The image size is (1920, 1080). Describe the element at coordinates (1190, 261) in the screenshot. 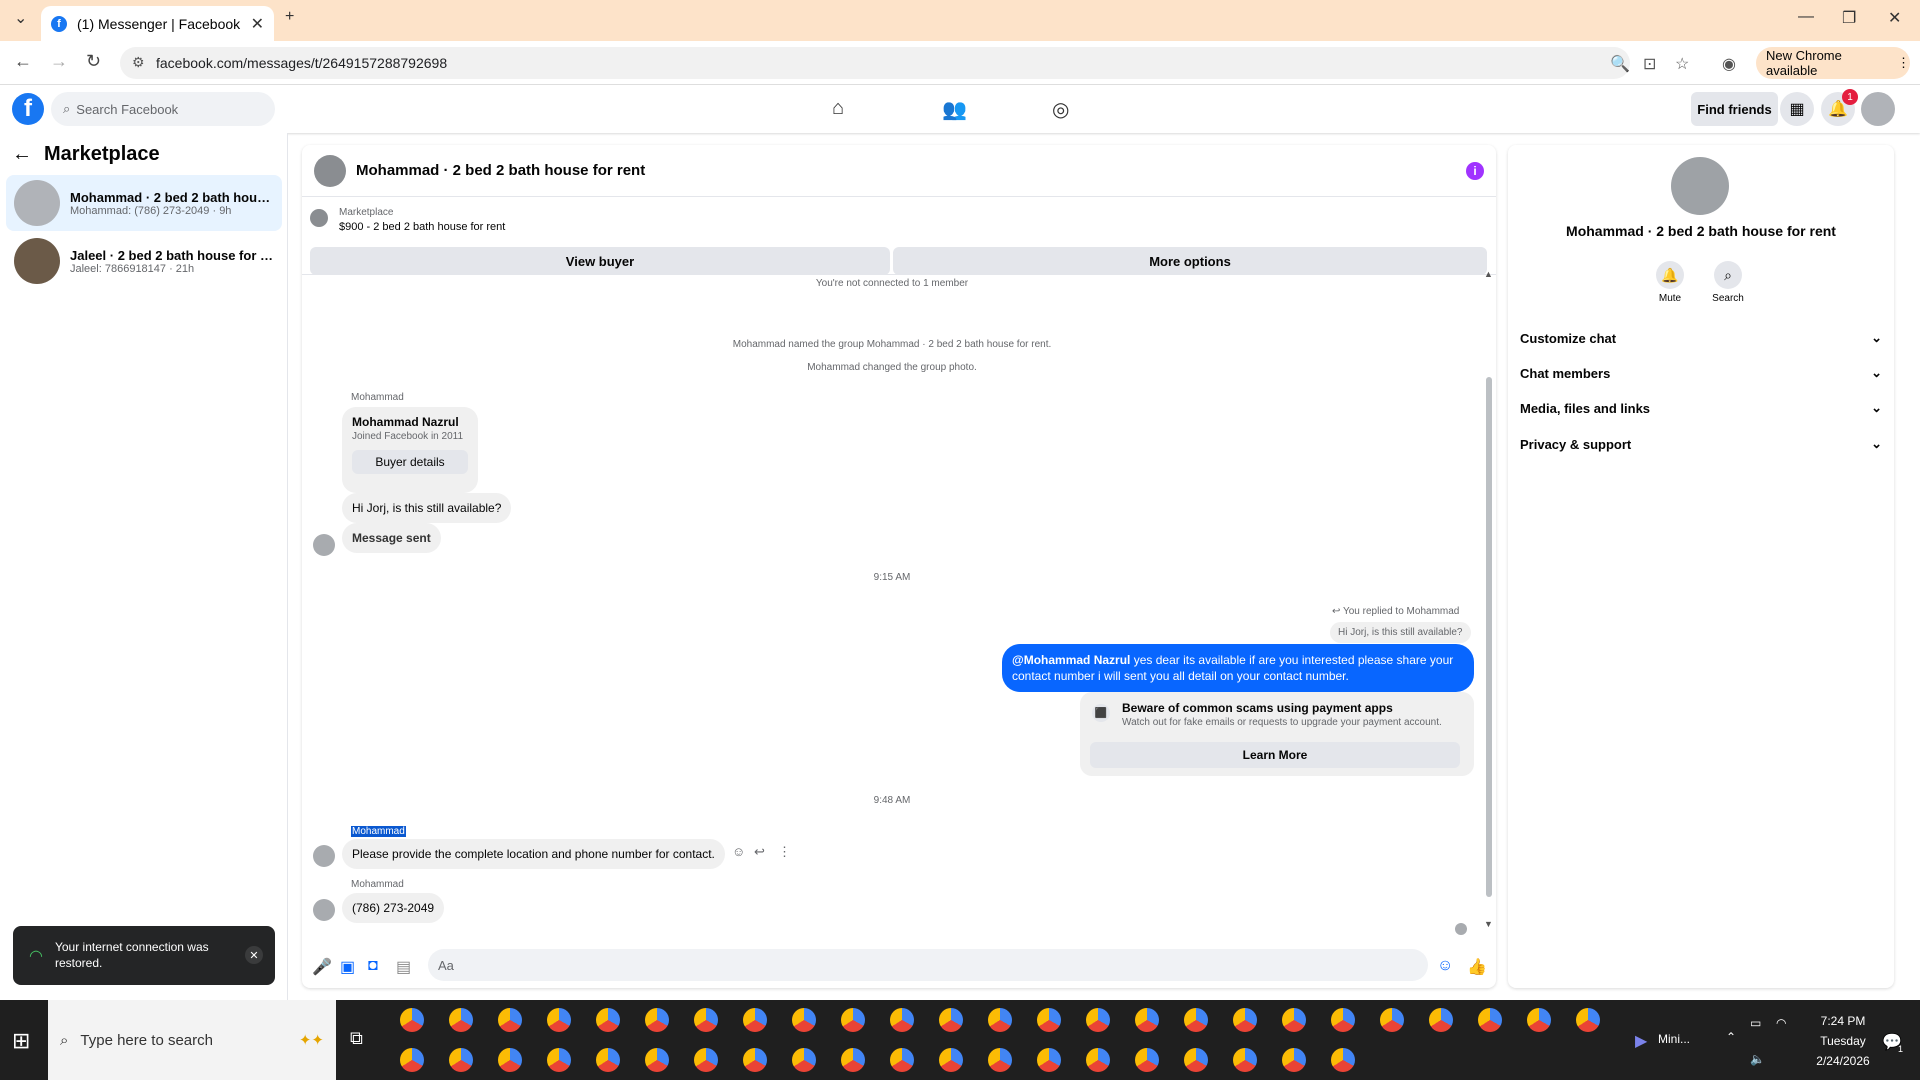

I see `more-options-button: More options` at that location.